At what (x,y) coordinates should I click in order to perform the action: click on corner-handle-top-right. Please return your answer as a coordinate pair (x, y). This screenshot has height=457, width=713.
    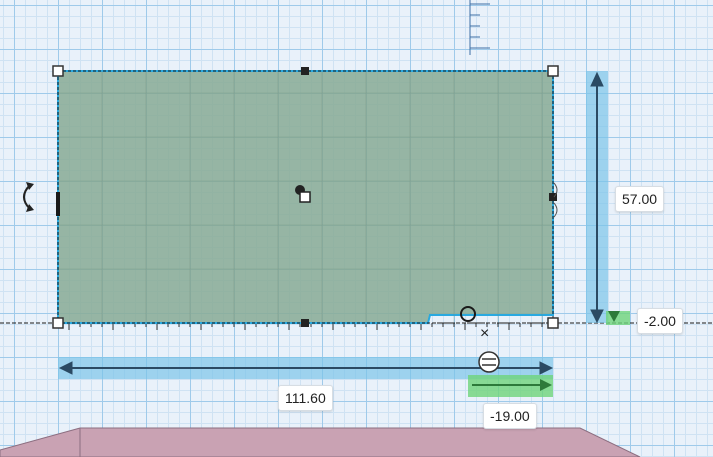
    Looking at the image, I should click on (553, 71).